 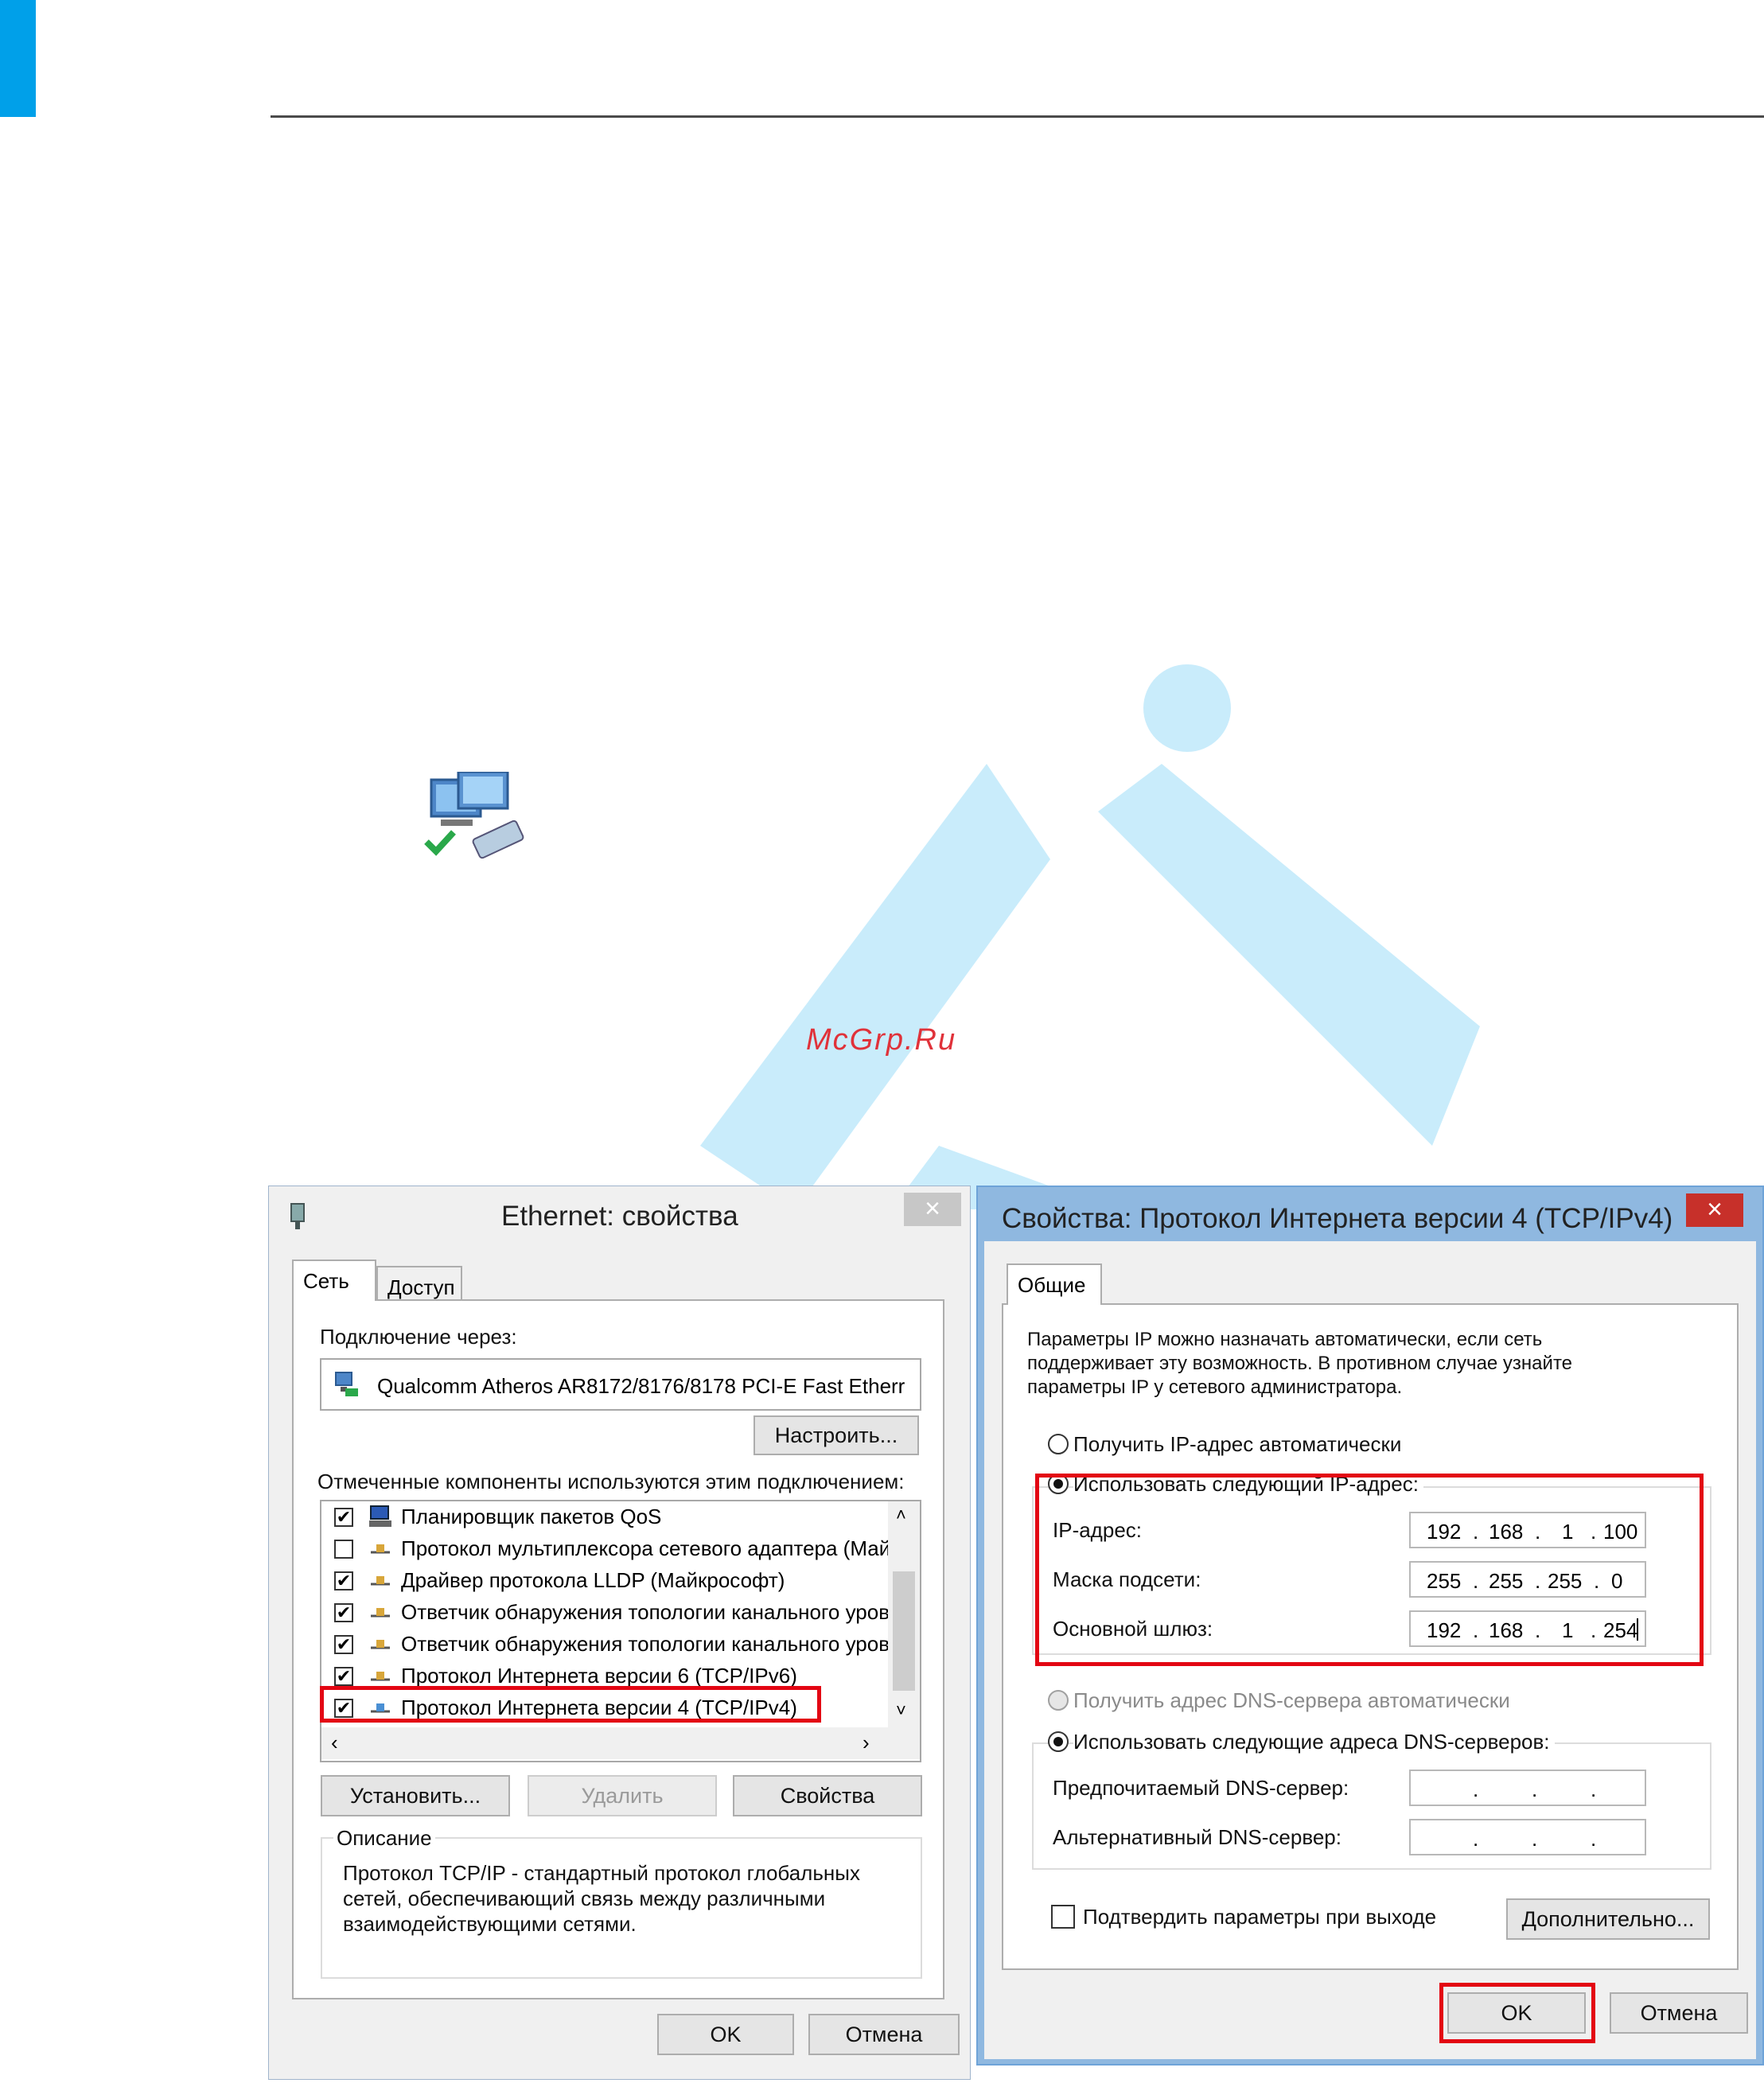 I want to click on network-connection-icon, so click(x=474, y=815).